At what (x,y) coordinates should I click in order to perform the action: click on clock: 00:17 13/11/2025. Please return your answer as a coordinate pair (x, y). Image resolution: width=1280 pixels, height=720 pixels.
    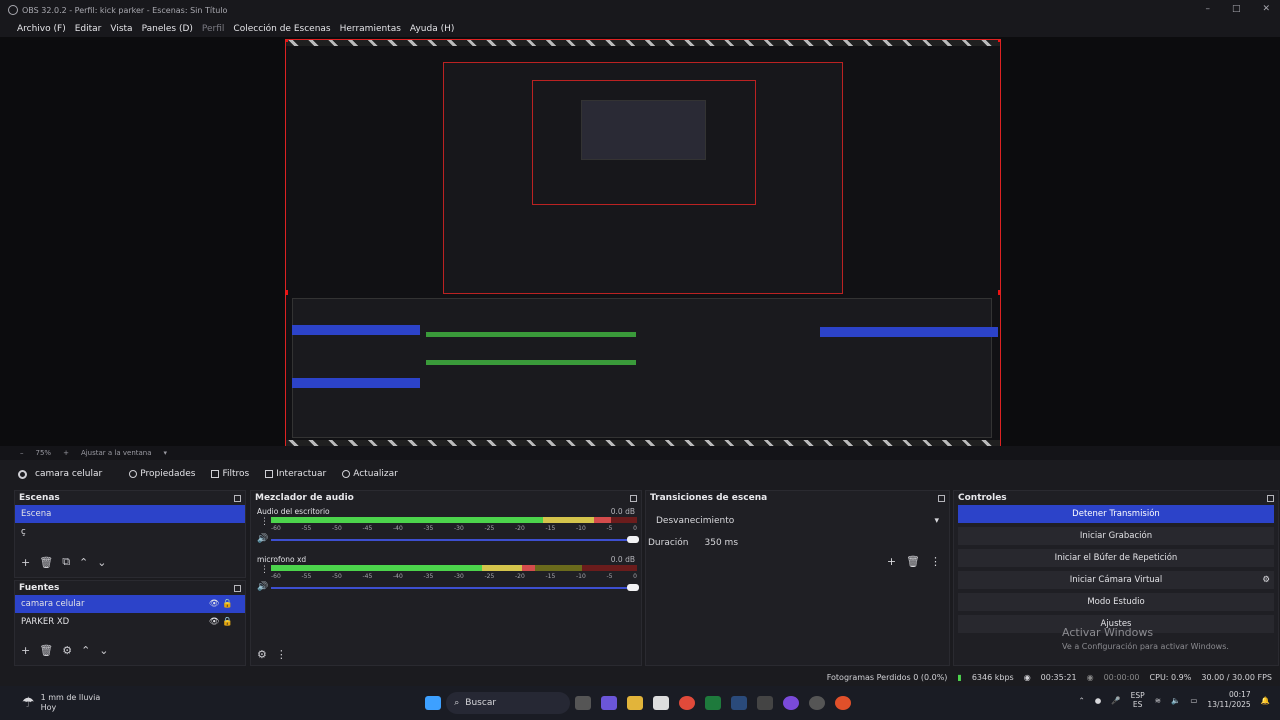
    Looking at the image, I should click on (1228, 700).